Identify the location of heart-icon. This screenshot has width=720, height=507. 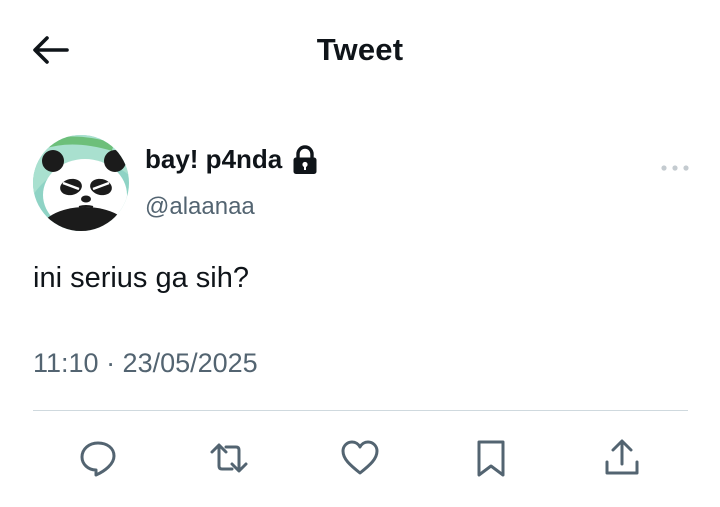
(360, 460).